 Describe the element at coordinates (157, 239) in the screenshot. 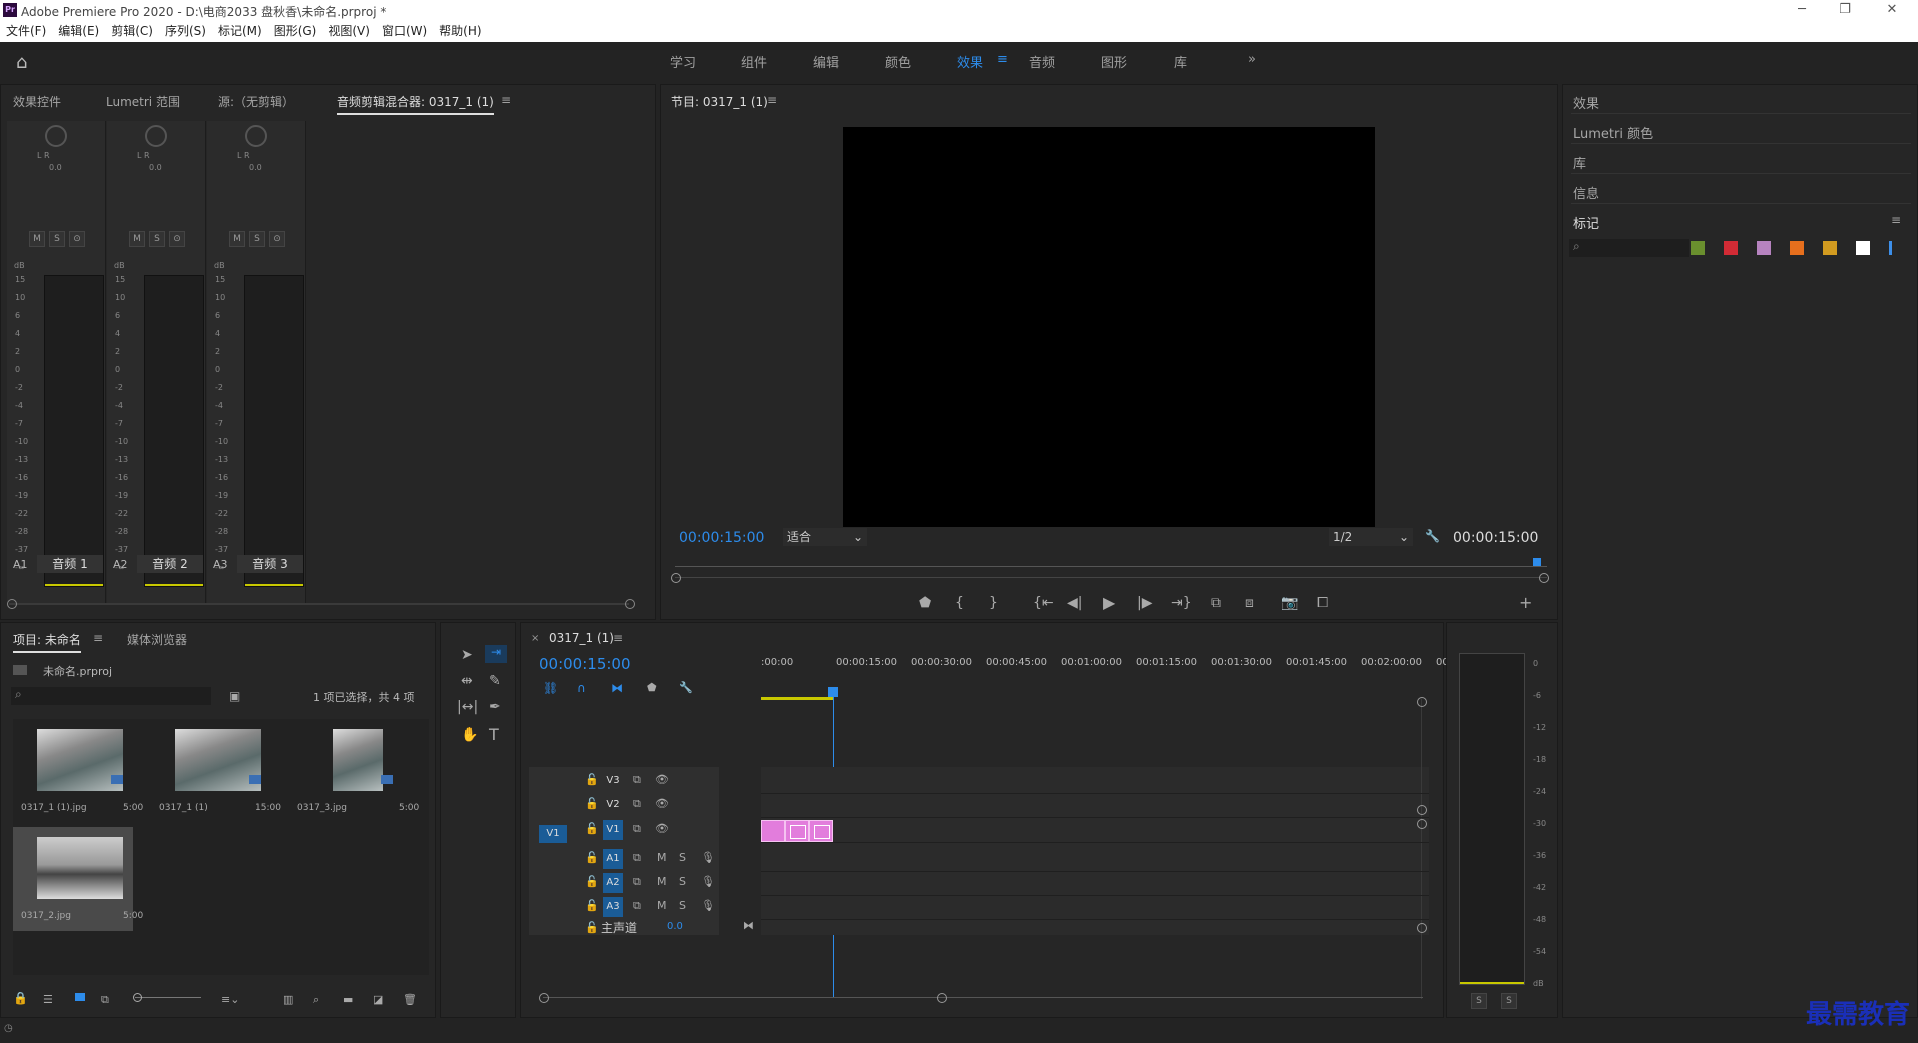

I see `solo-button: S` at that location.